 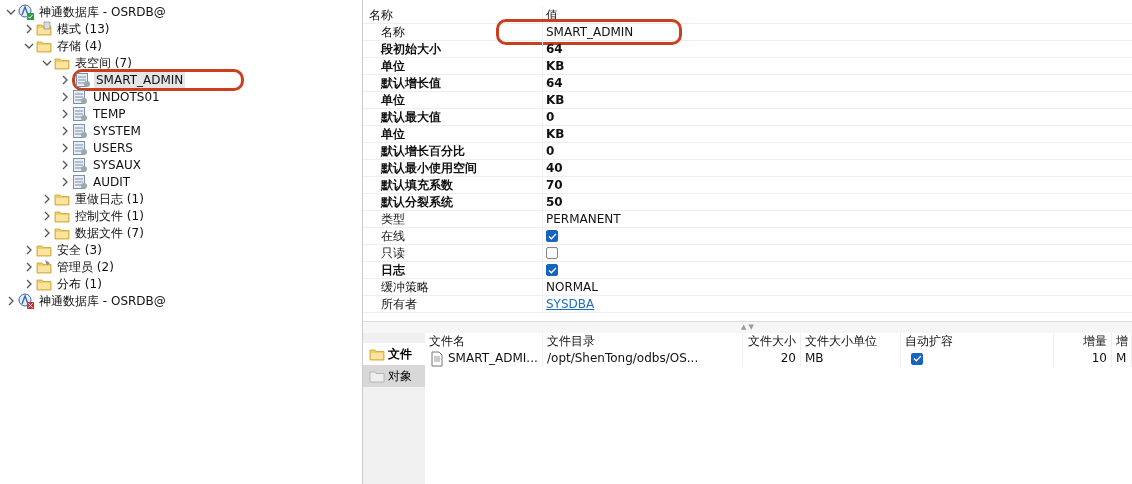 What do you see at coordinates (453, 32) in the screenshot?
I see `property-name: 名称` at bounding box center [453, 32].